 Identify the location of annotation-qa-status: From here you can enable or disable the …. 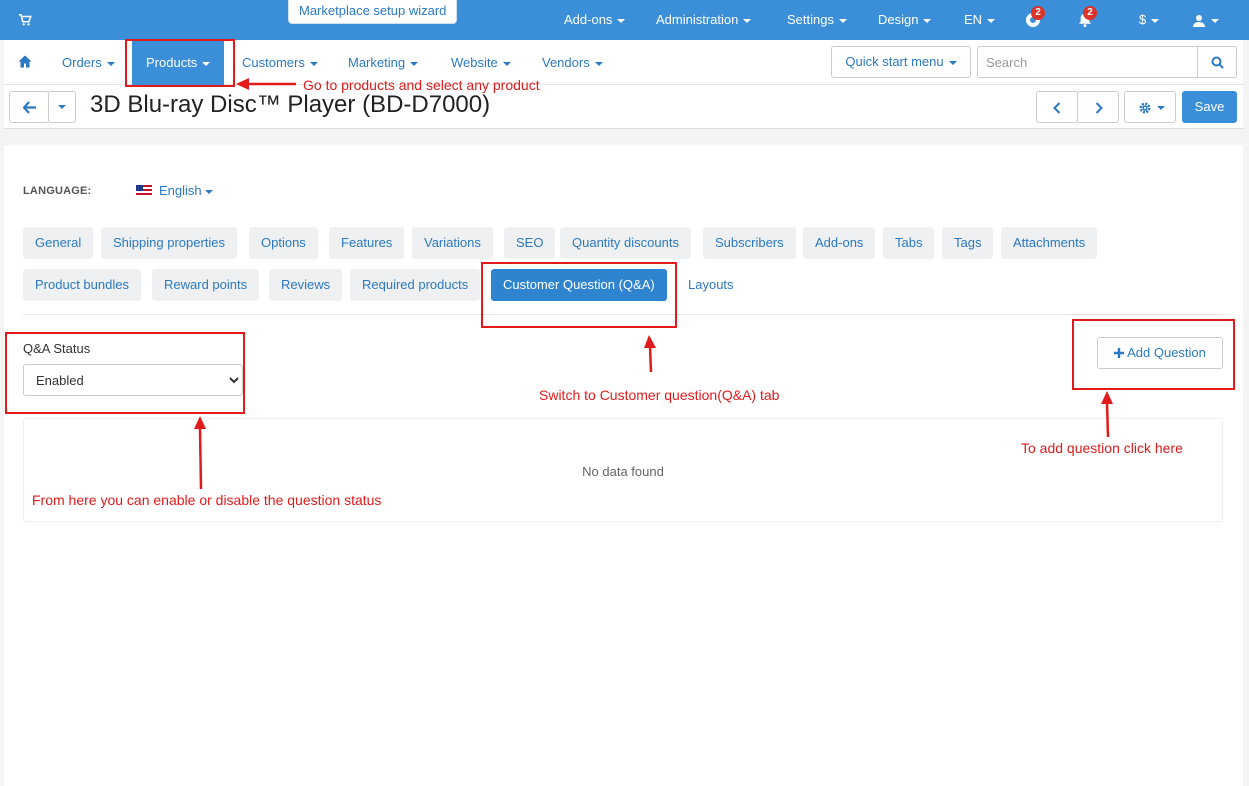
(207, 500).